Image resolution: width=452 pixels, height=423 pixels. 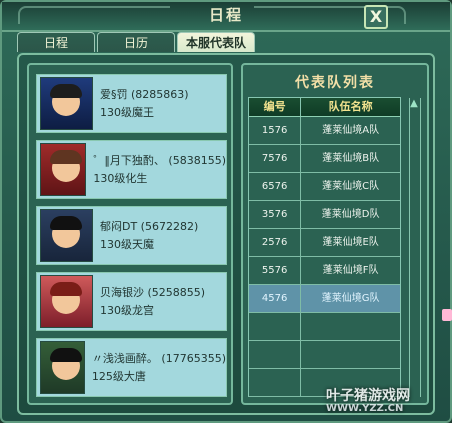 I want to click on member-info: 爱§罚 (8285863) 130级魔王, so click(x=144, y=104).